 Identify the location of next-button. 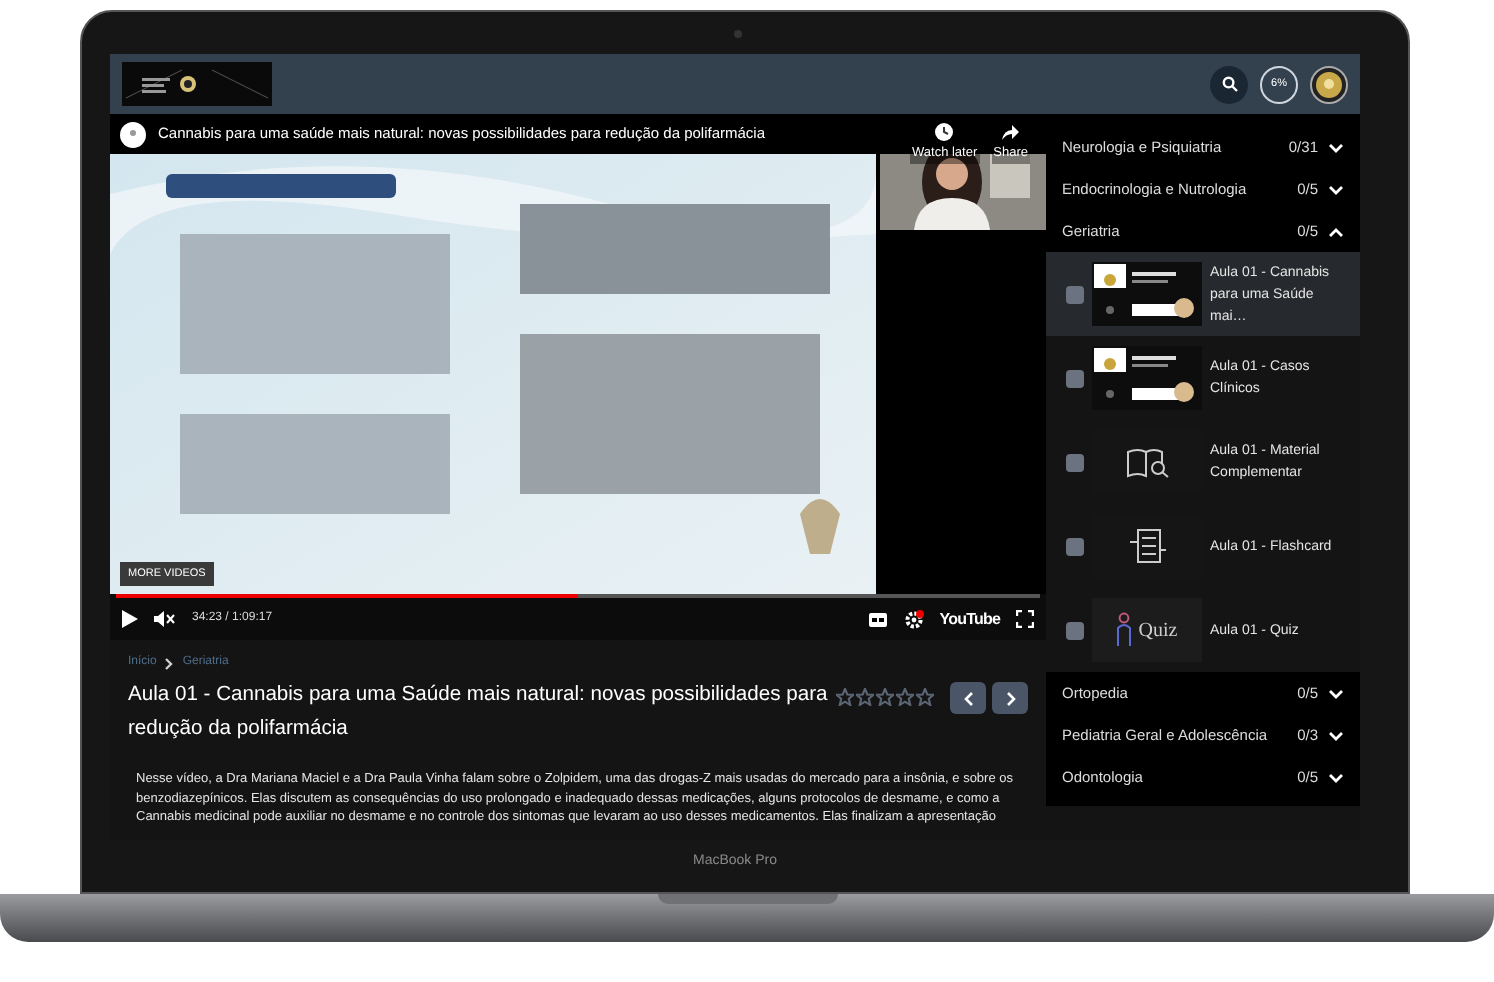
(1010, 698).